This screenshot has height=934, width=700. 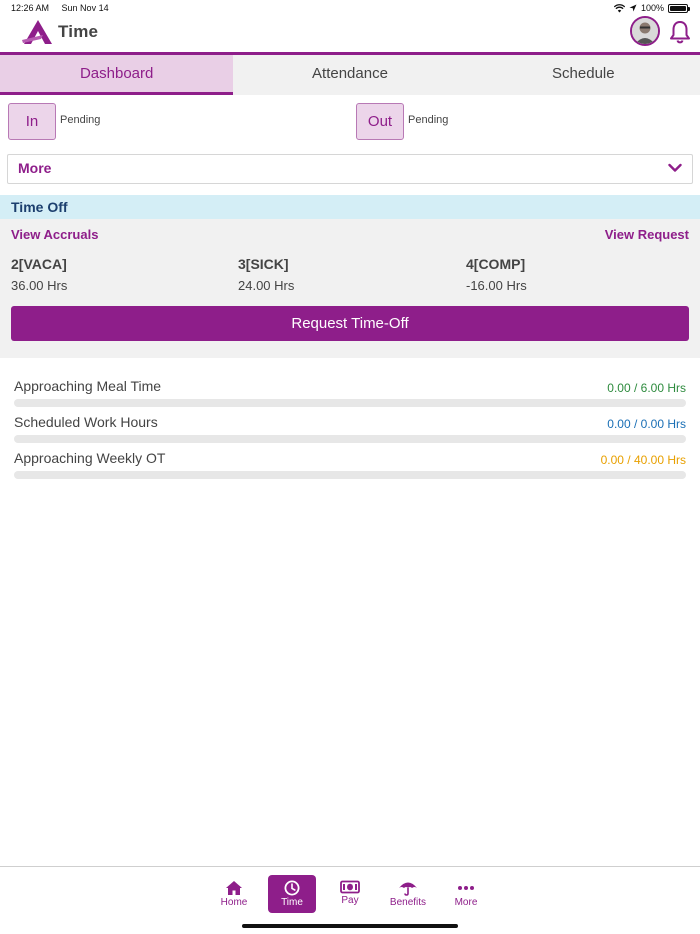 I want to click on punch-out-status: Pending, so click(x=428, y=120).